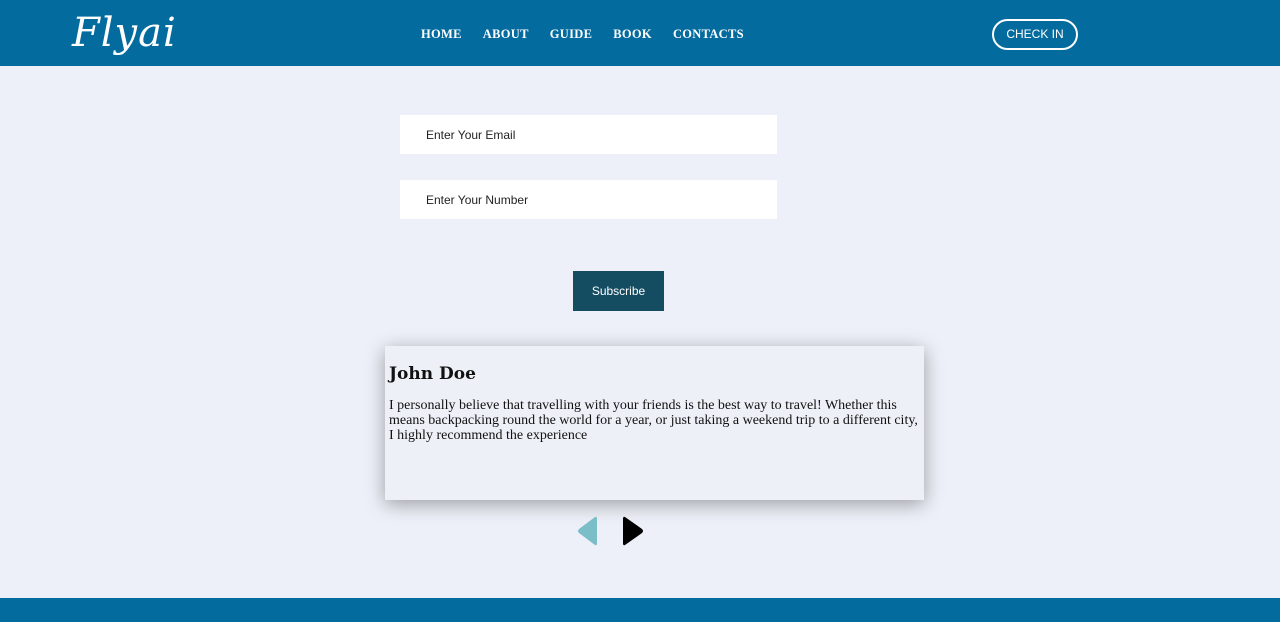 Image resolution: width=1280 pixels, height=622 pixels. I want to click on nav-contacts-link: CONTACTS, so click(708, 34).